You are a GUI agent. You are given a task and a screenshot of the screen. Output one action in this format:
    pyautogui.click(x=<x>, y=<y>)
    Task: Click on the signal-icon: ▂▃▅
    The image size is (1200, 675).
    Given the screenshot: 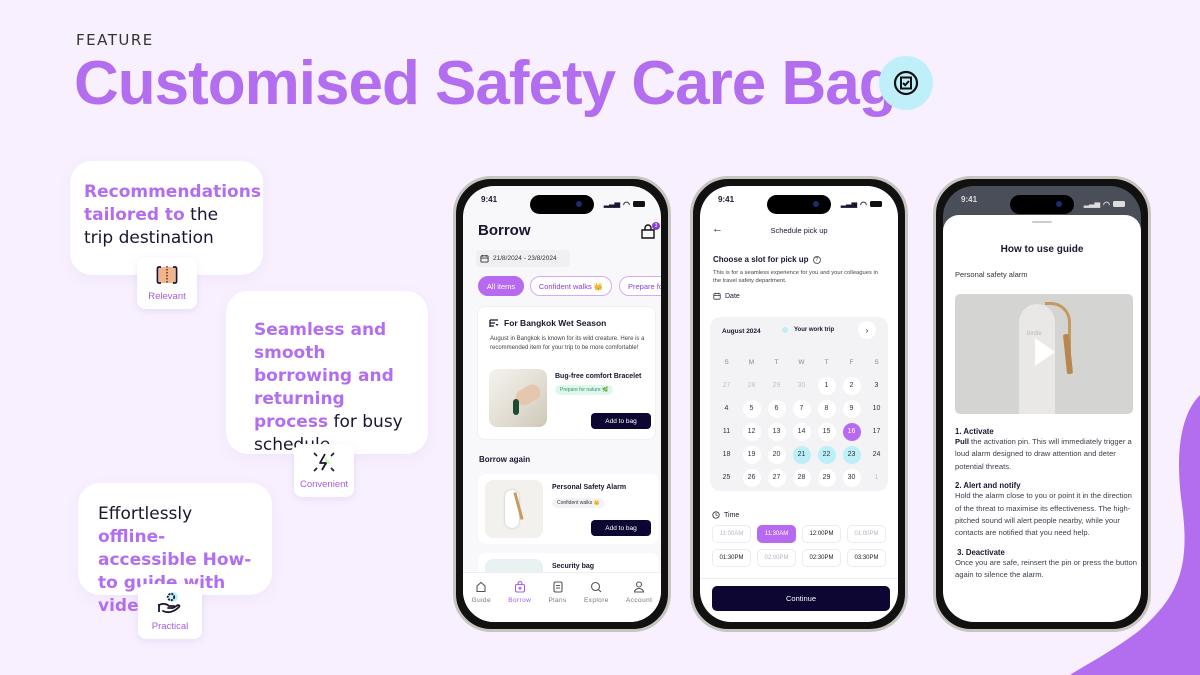 What is the action you would take?
    pyautogui.click(x=849, y=204)
    